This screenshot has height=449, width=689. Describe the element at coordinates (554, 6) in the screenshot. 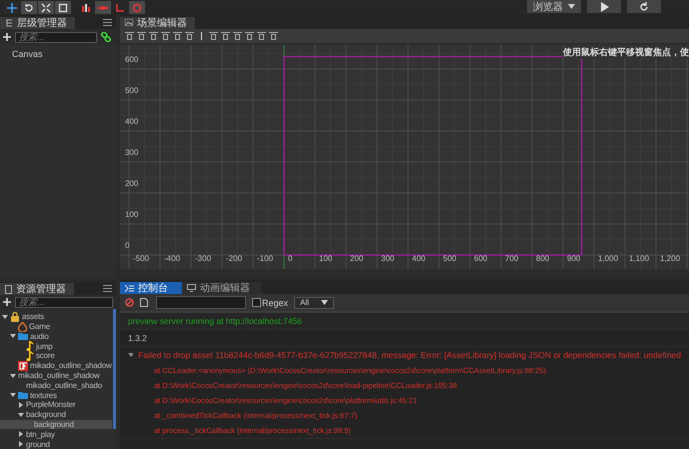

I see `preview-target-dropdown: 浏览器` at that location.